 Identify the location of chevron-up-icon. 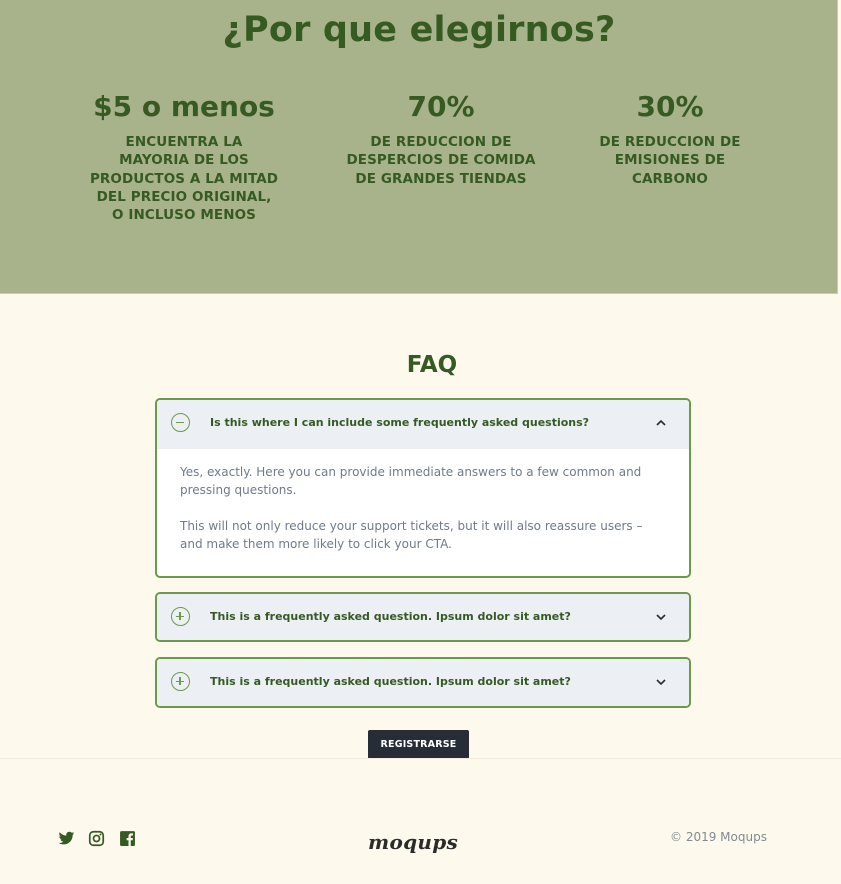
(661, 423).